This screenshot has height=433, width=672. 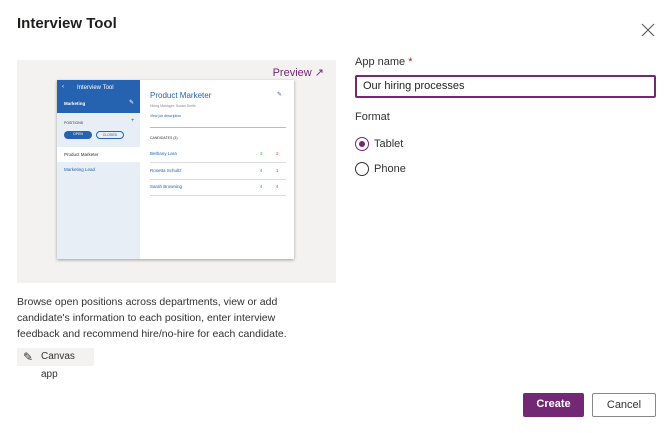 I want to click on preview-label: Preview, so click(x=292, y=73).